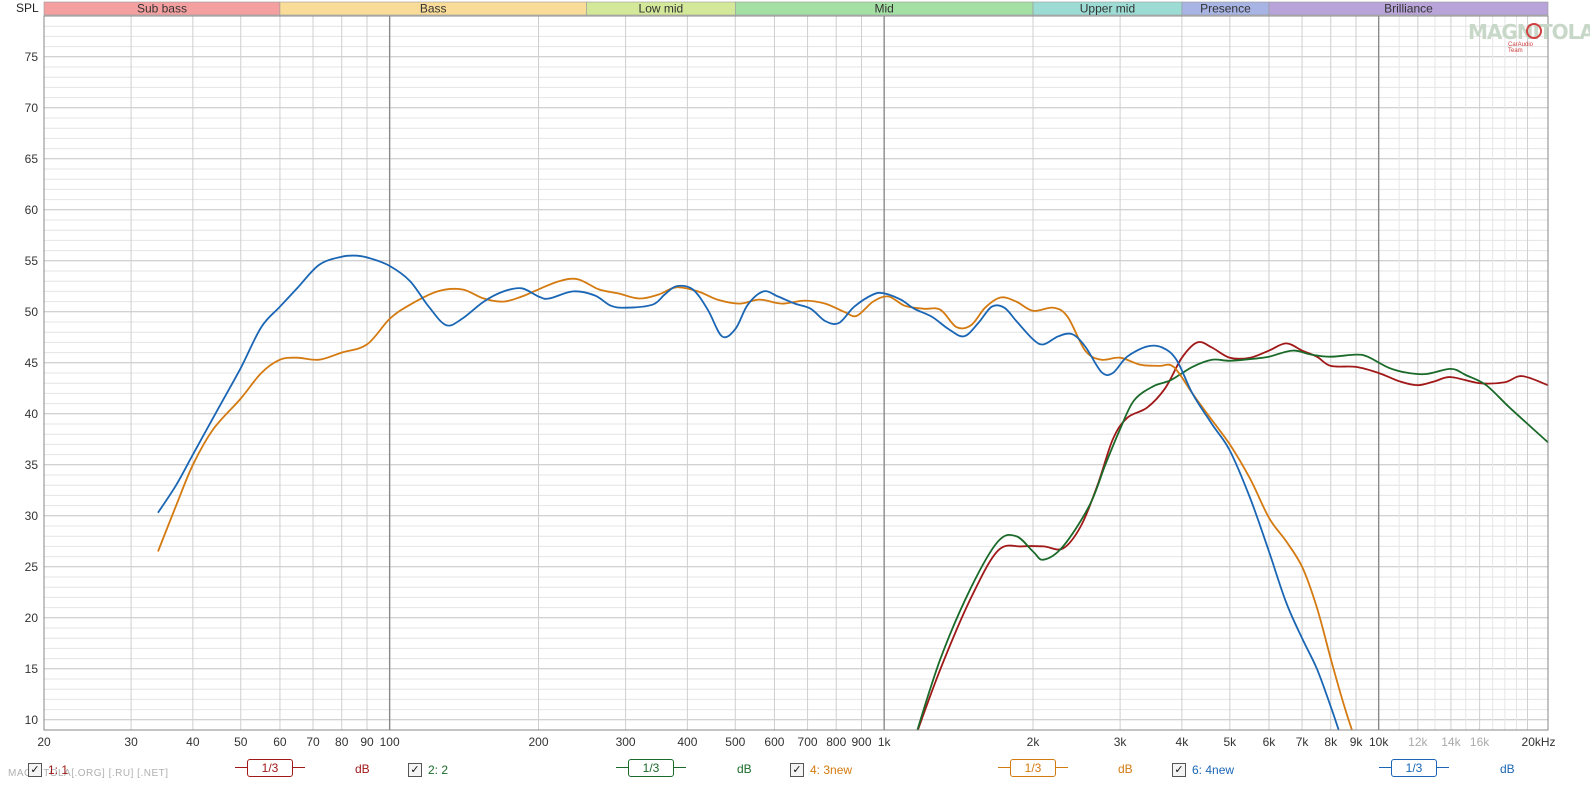  Describe the element at coordinates (1408, 9) in the screenshot. I see `band-label-7: Brilliance` at that location.